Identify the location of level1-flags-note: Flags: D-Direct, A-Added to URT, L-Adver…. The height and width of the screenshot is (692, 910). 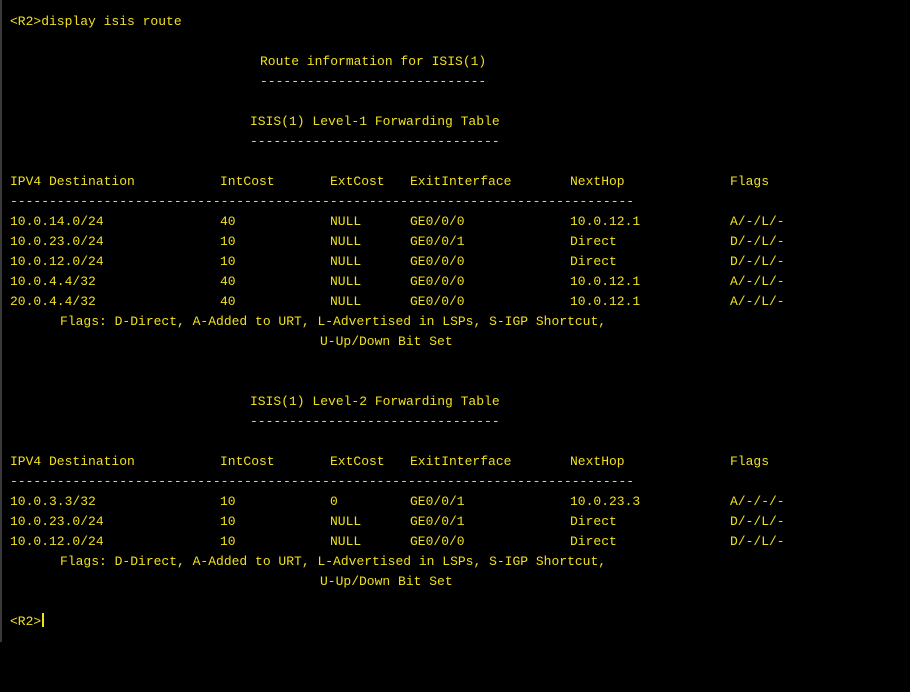
(333, 321).